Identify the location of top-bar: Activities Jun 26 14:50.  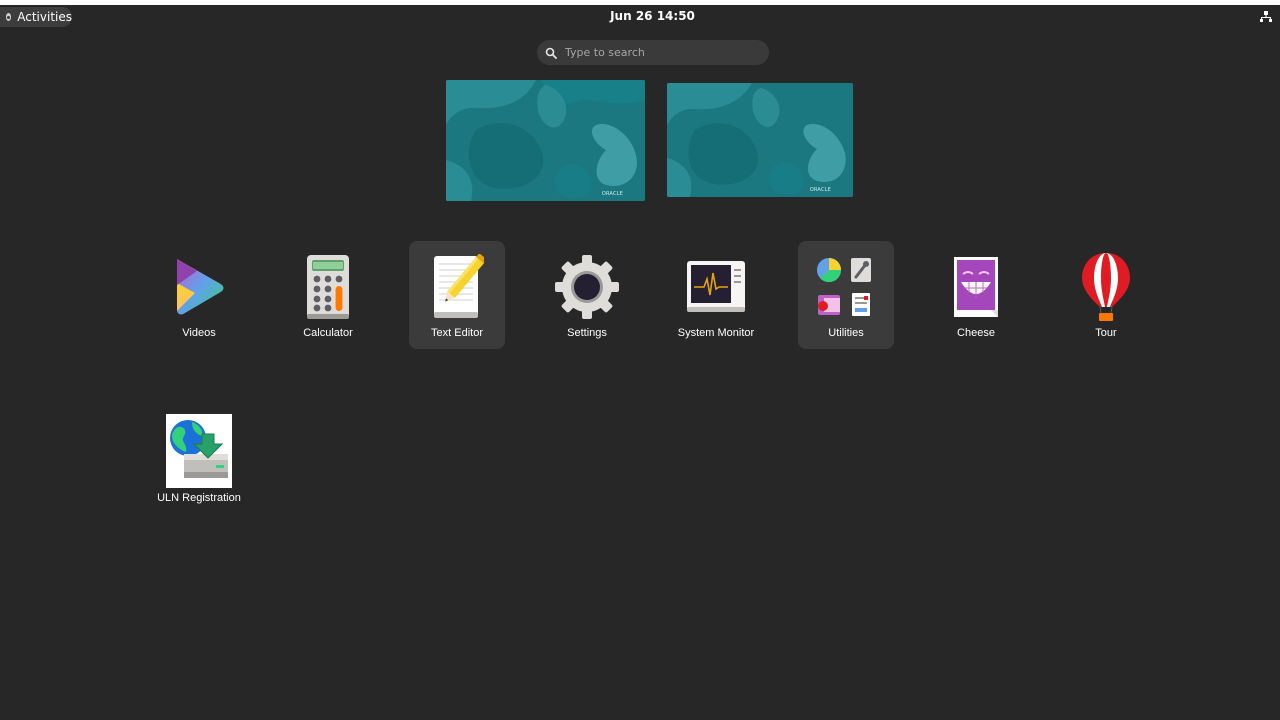
(640, 16).